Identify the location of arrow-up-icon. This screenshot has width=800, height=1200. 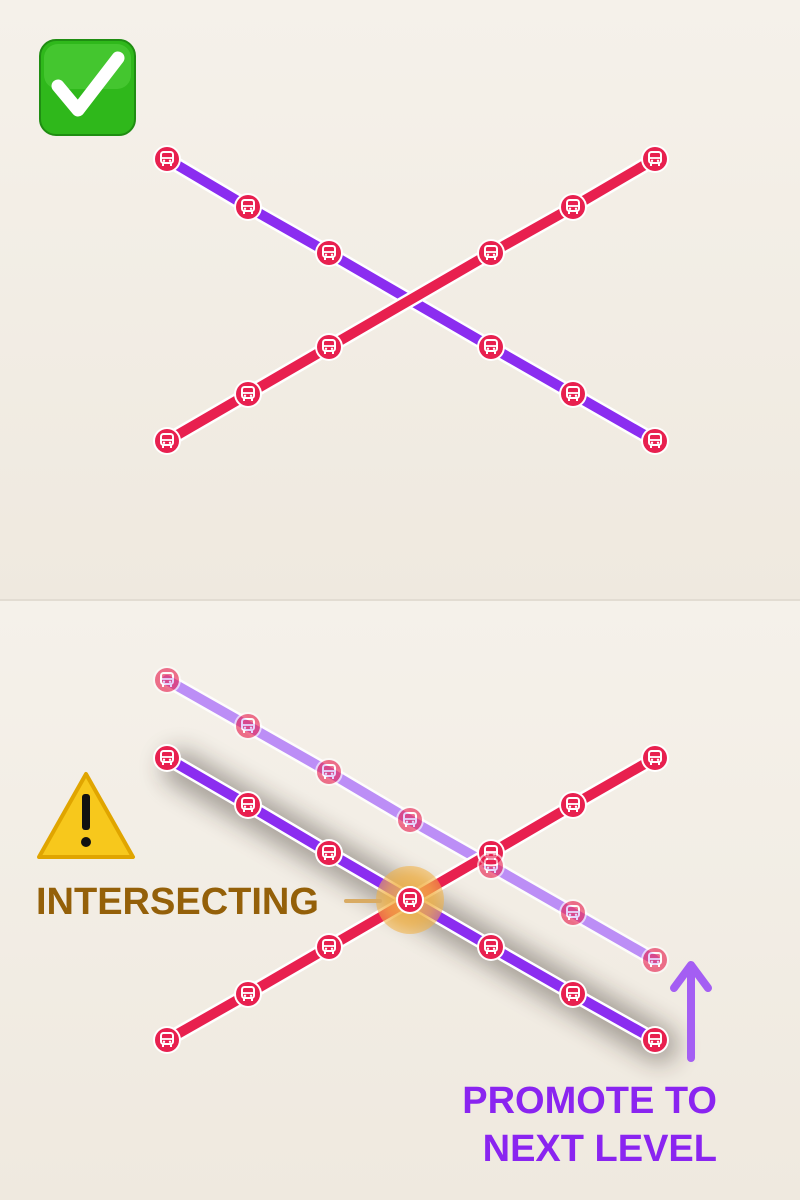
(691, 1011).